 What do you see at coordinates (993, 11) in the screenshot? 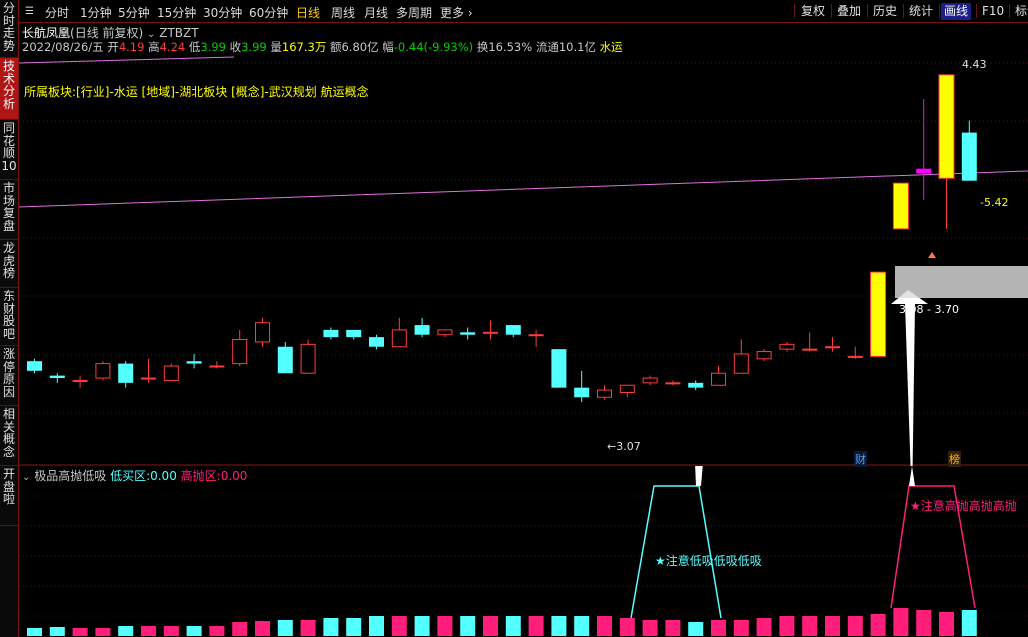
I see `f10-button: F10` at bounding box center [993, 11].